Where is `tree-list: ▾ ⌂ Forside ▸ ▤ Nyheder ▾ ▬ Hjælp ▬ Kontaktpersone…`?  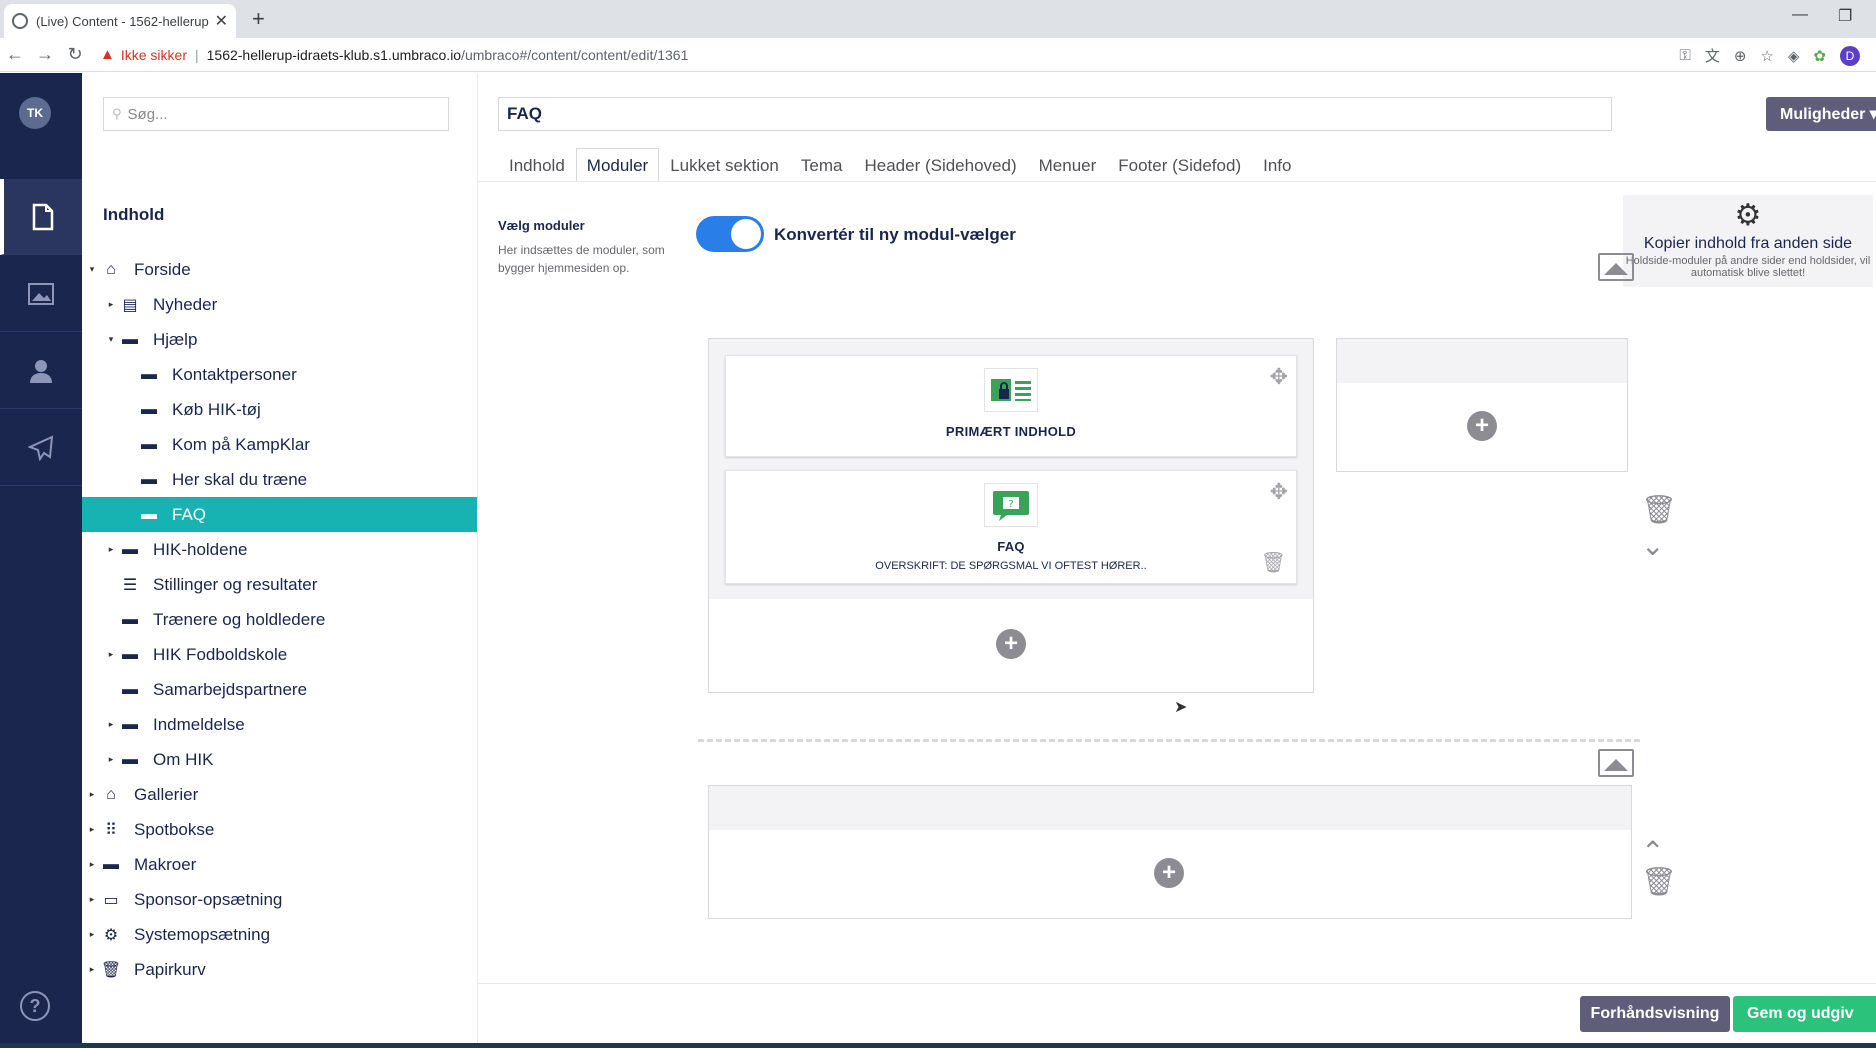
tree-list: ▾ ⌂ Forside ▸ ▤ Nyheder ▾ ▬ Hjælp ▬ Kontaktpersone… is located at coordinates (279, 619).